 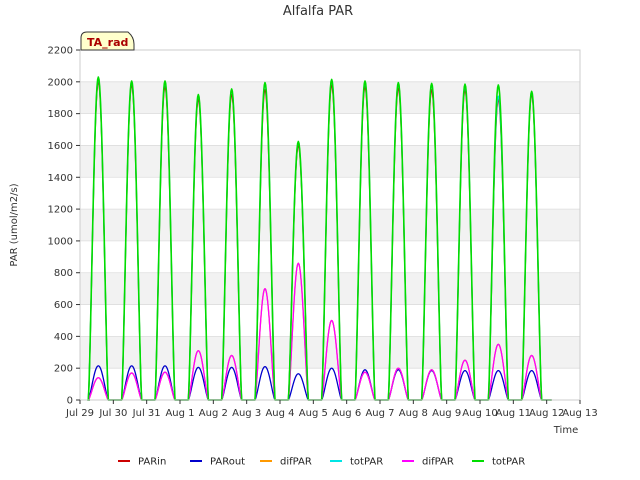 What do you see at coordinates (60, 178) in the screenshot?
I see `y-tick-label: 1400` at bounding box center [60, 178].